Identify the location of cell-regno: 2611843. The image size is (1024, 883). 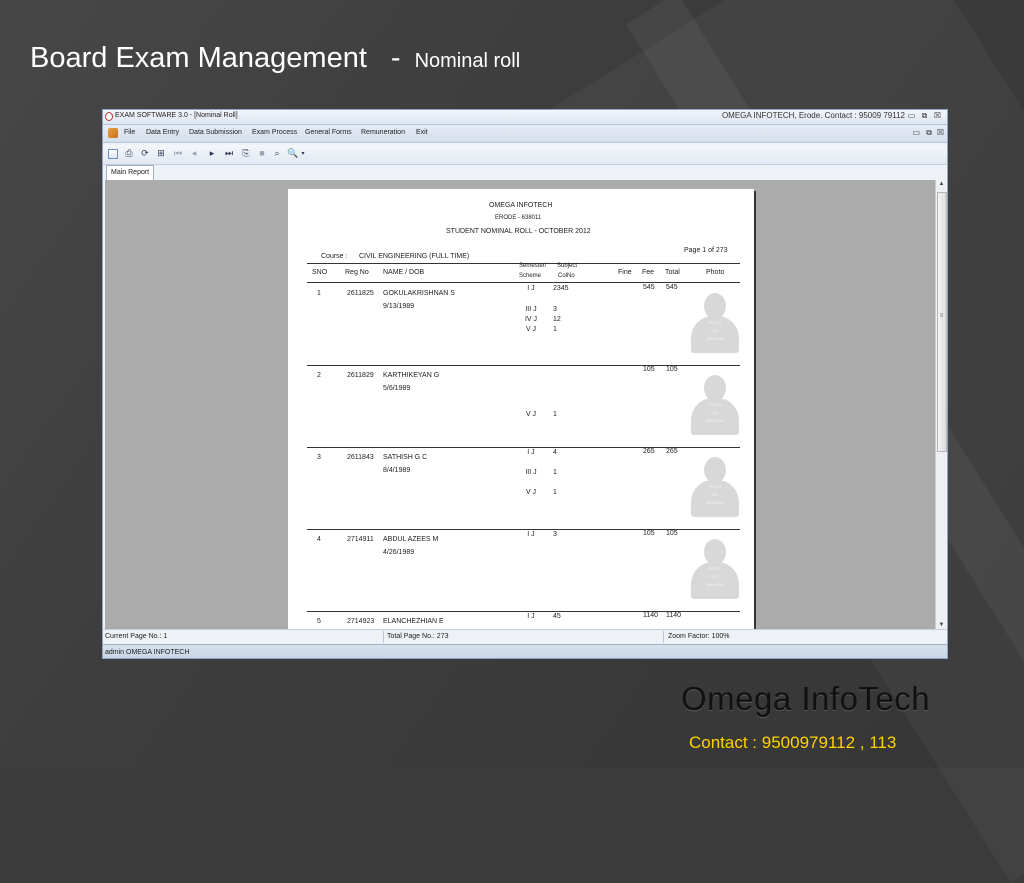
(360, 457).